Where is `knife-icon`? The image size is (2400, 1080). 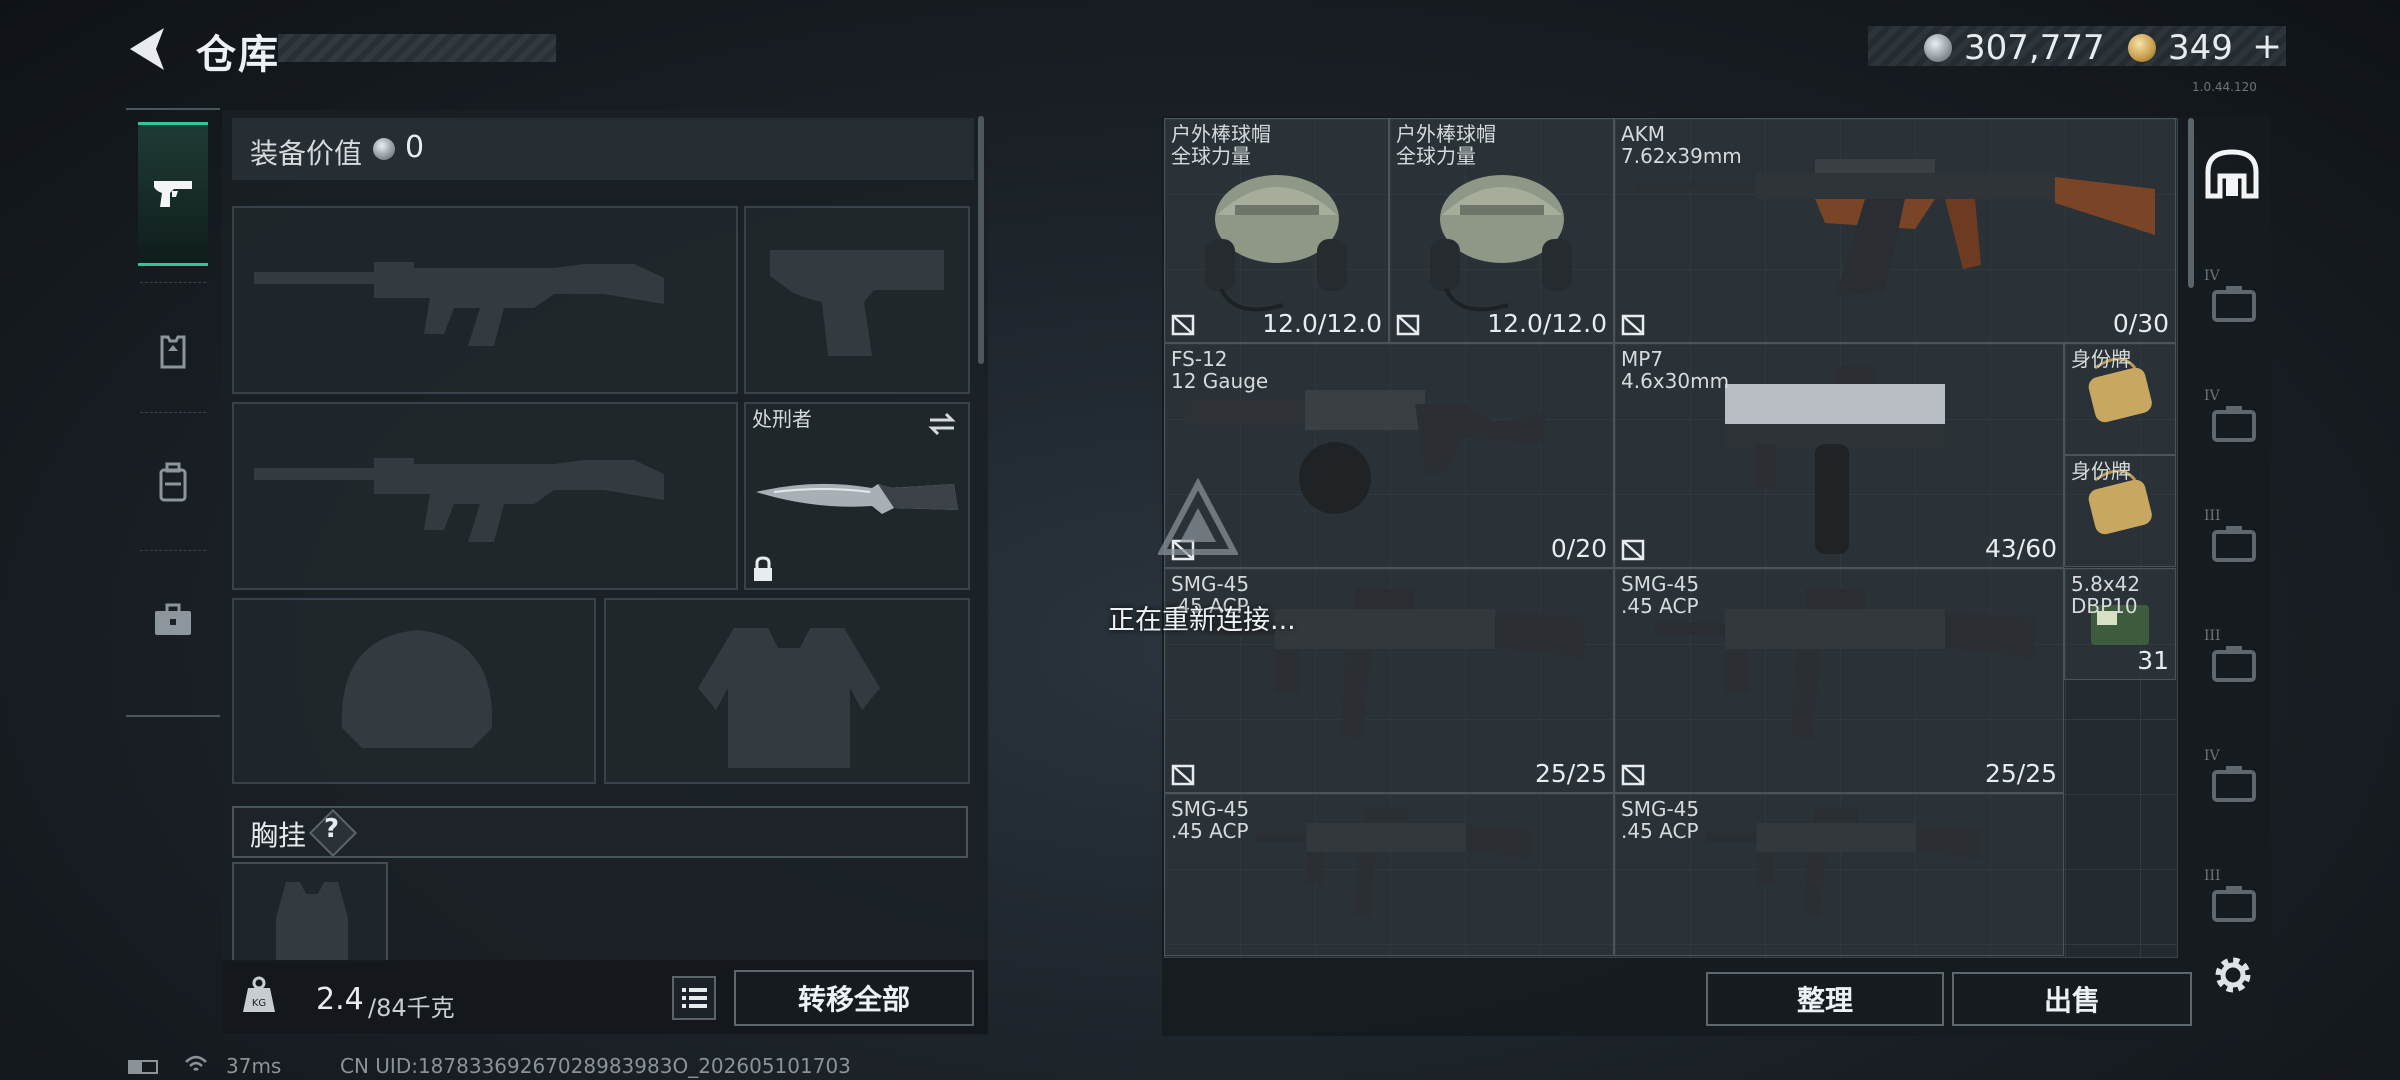
knife-icon is located at coordinates (857, 498).